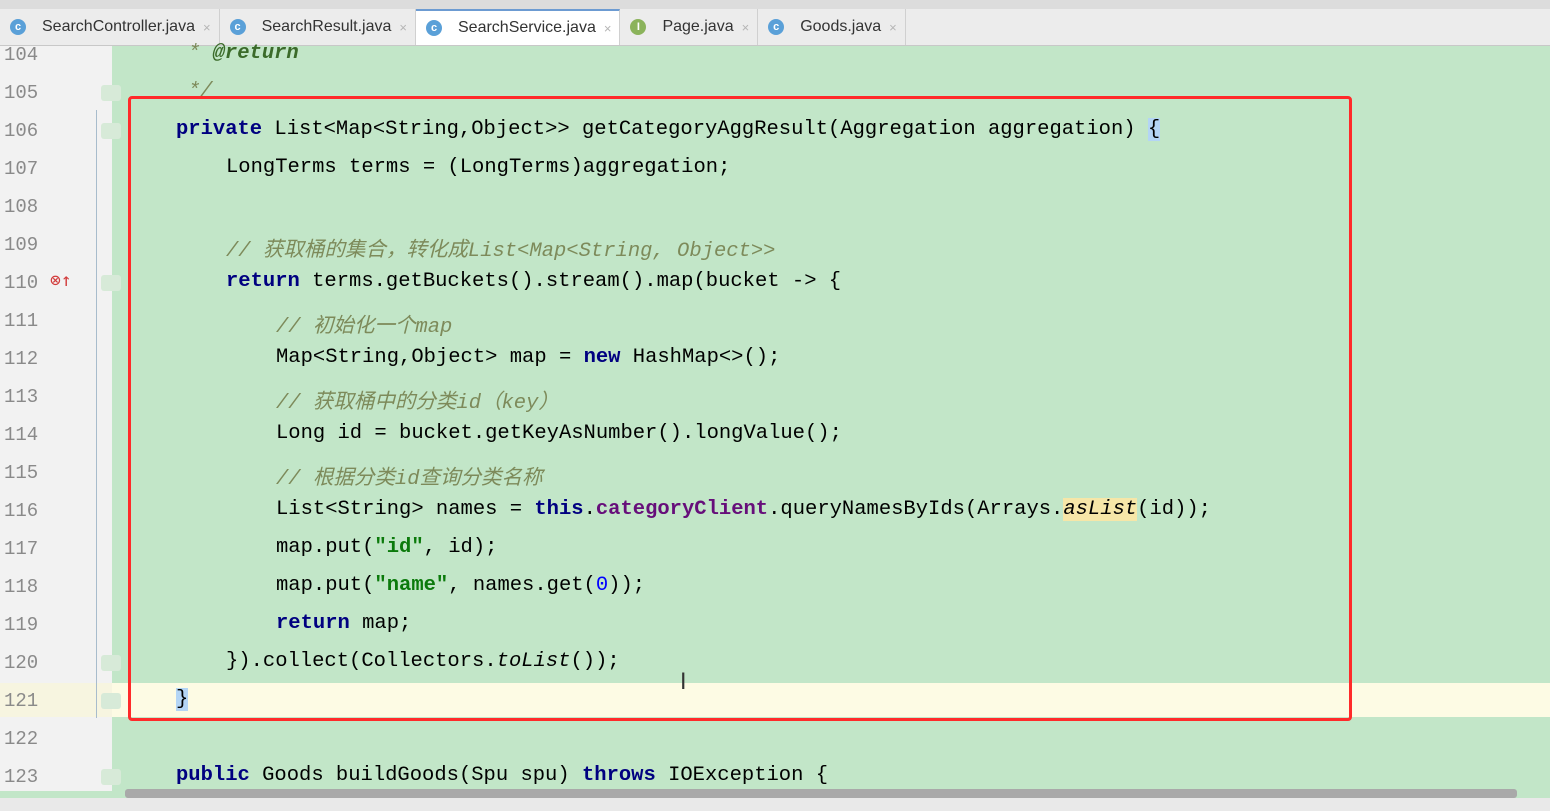 The height and width of the screenshot is (811, 1550). I want to click on line-number: 120, so click(21, 663).